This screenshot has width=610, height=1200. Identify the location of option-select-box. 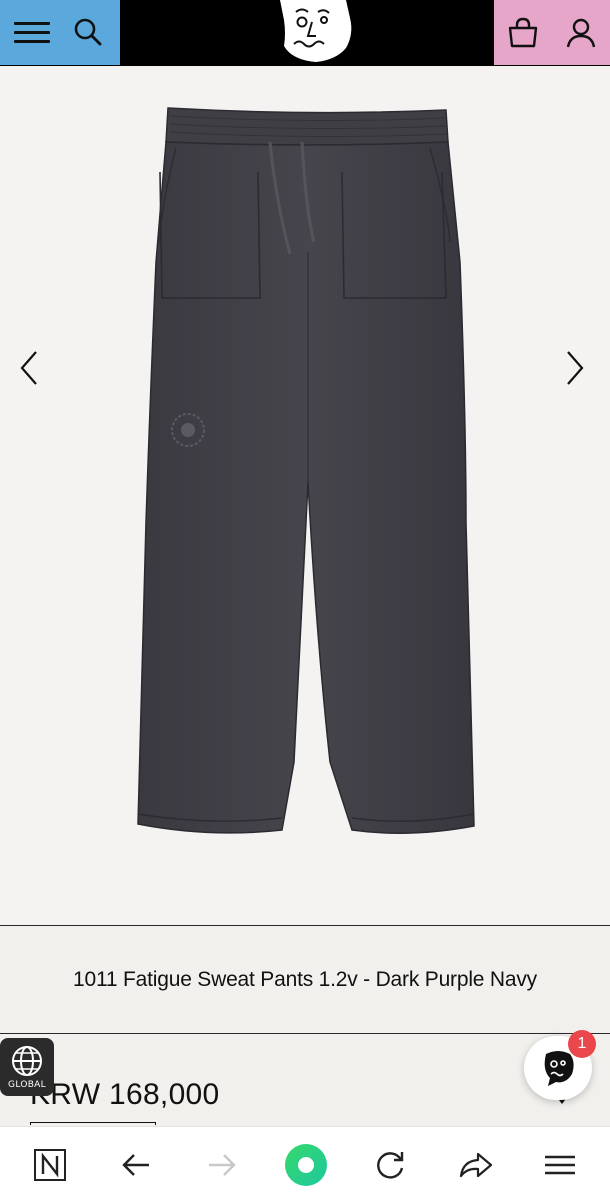
(93, 1123).